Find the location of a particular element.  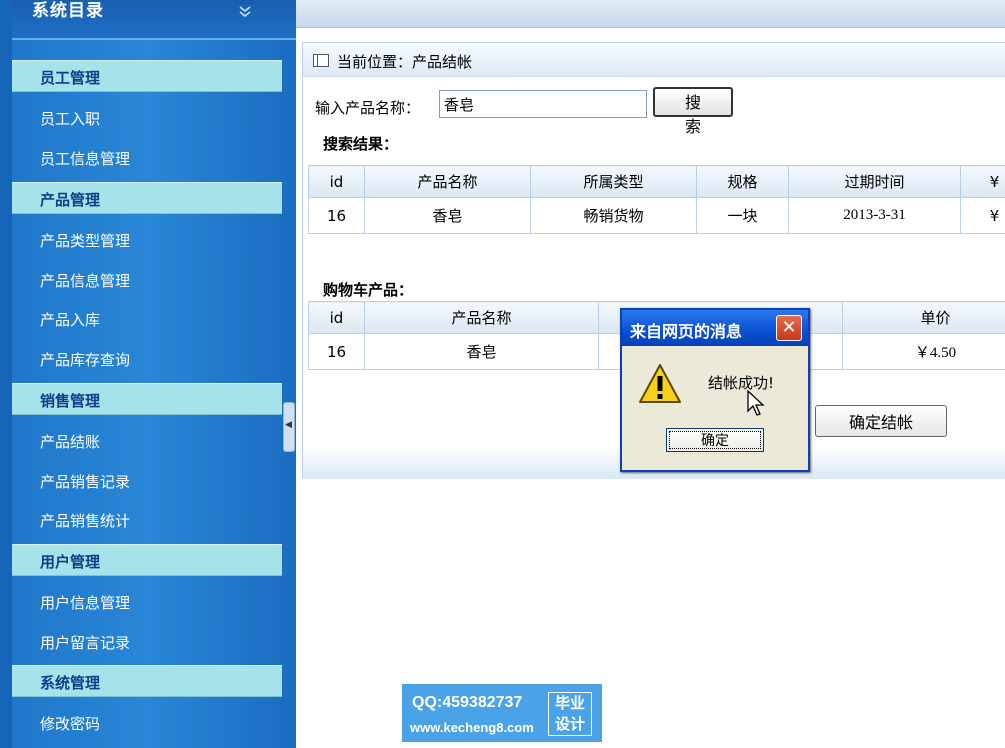

close-icon: ✕ is located at coordinates (789, 328).